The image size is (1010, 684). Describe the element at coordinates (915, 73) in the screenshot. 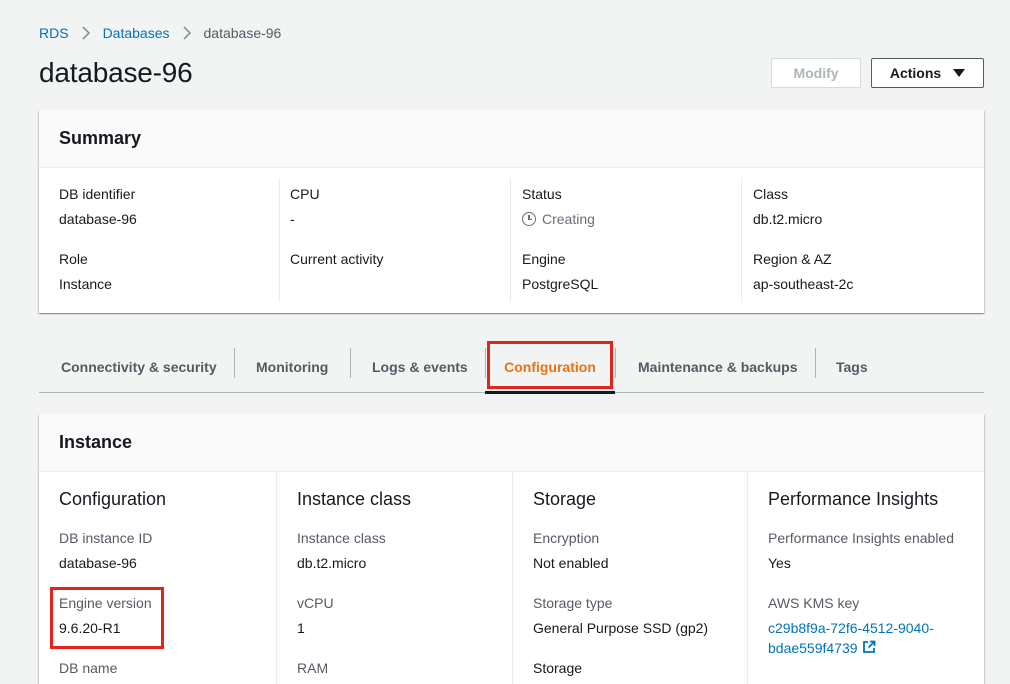

I see `actions-button-label: Actions` at that location.